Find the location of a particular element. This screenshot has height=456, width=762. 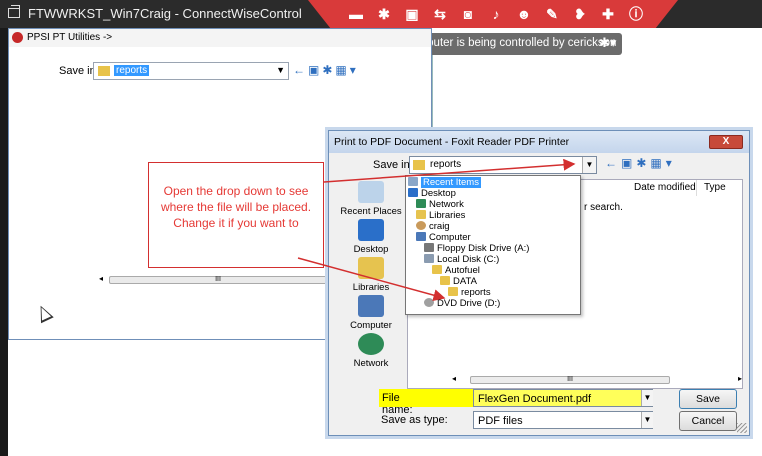

monitor-icon: ▬ is located at coordinates (356, 14).